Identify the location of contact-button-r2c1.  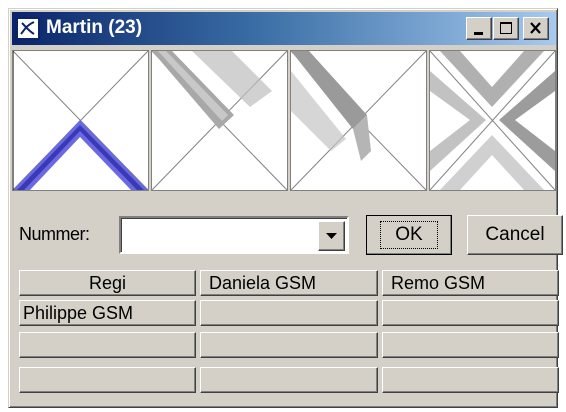
(289, 345).